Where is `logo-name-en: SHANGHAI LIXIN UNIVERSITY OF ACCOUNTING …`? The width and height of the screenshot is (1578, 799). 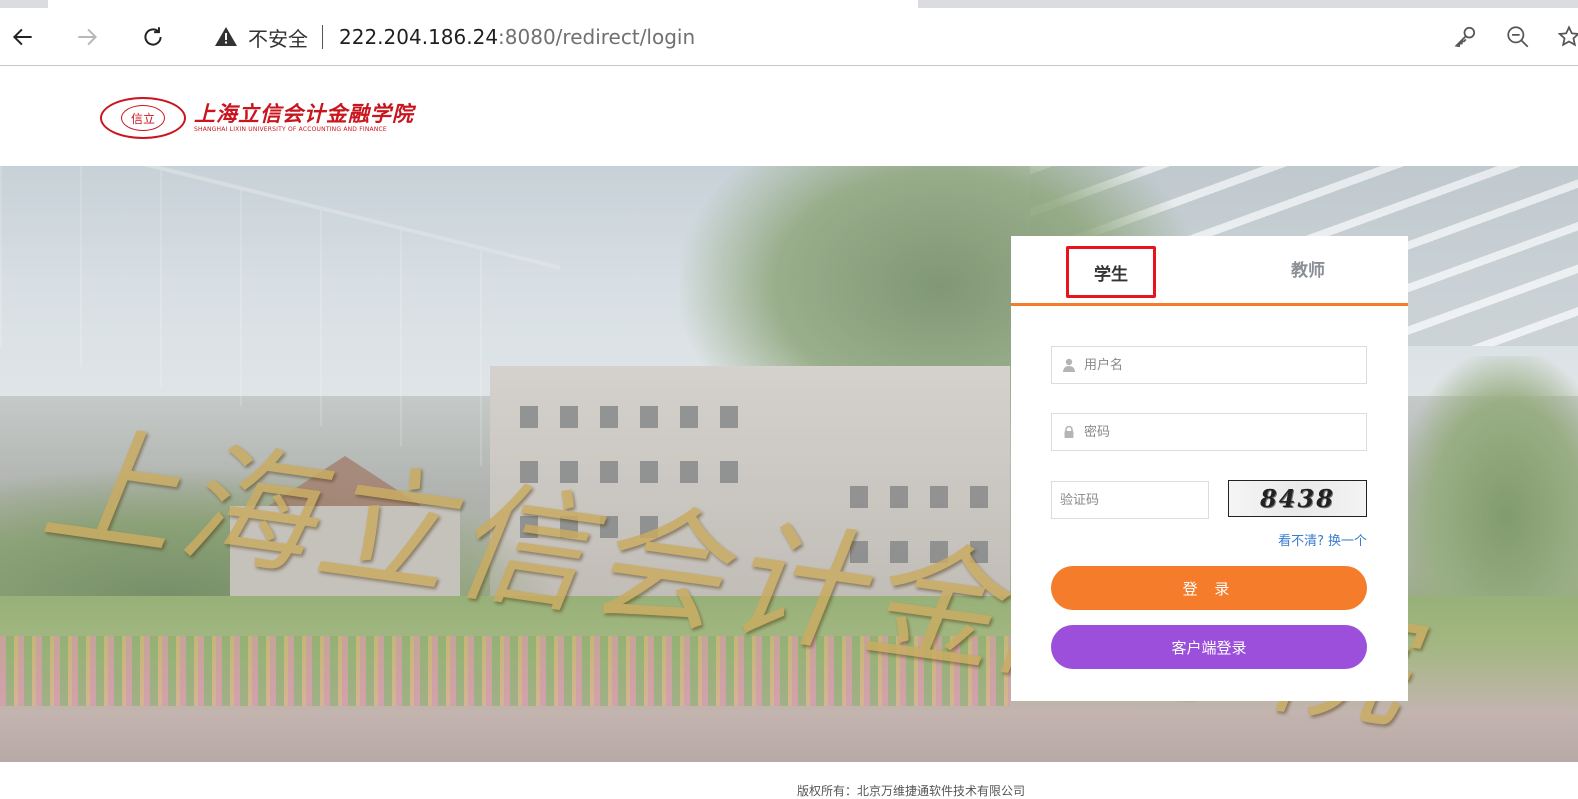 logo-name-en: SHANGHAI LIXIN UNIVERSITY OF ACCOUNTING … is located at coordinates (290, 129).